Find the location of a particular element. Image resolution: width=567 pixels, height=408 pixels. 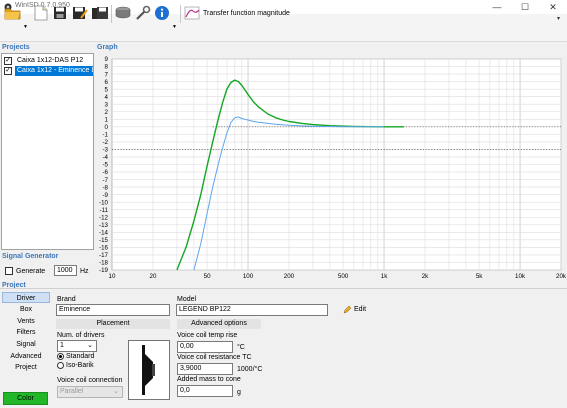

placement-isobarik-label: Iso-Barik is located at coordinates (80, 365).